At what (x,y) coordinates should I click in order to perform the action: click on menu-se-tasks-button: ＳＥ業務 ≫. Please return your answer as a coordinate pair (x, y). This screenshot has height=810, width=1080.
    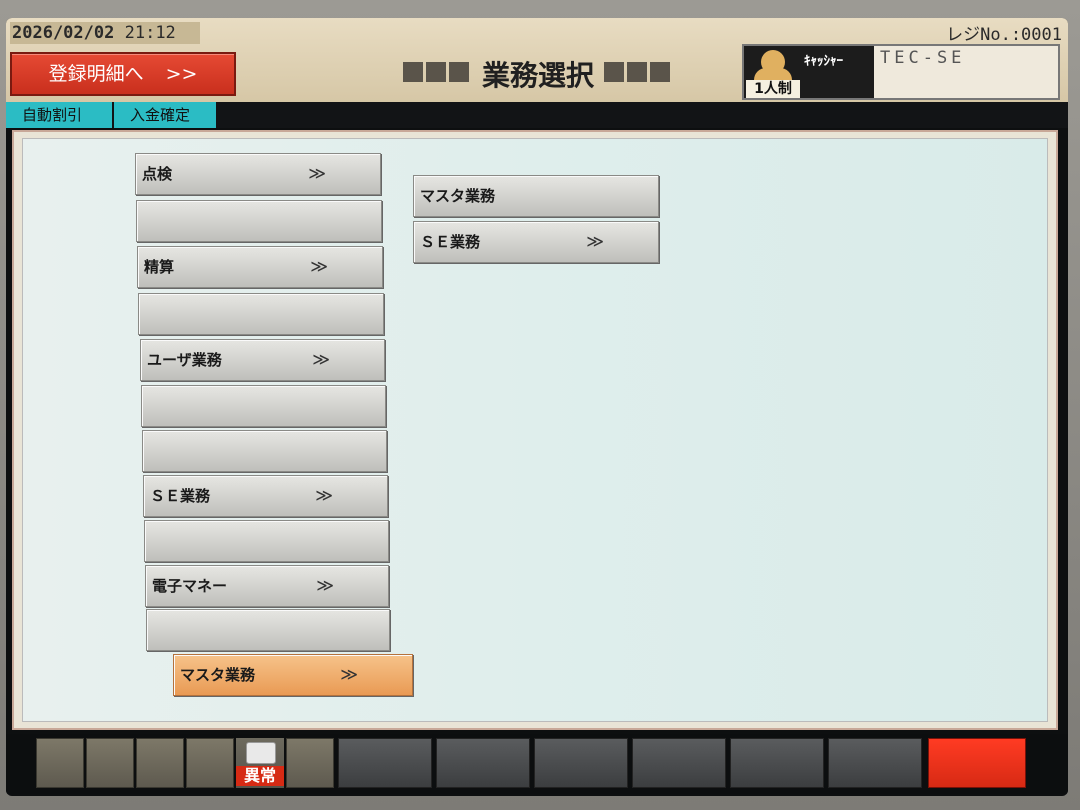
    Looking at the image, I should click on (265, 496).